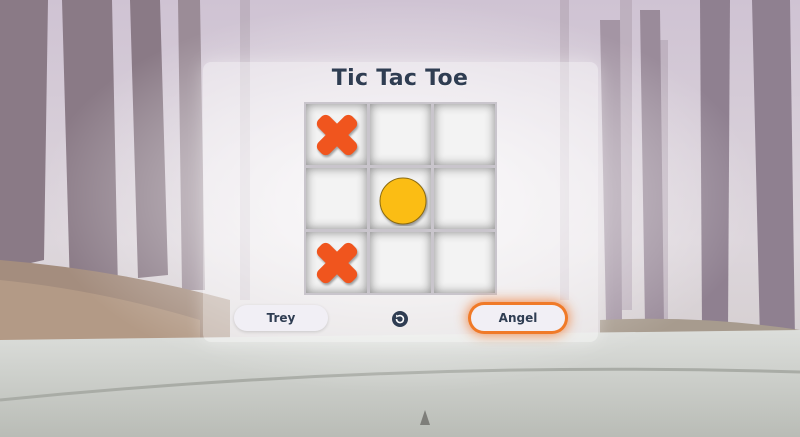  What do you see at coordinates (400, 78) in the screenshot?
I see `page-title: Tic Tac Toe` at bounding box center [400, 78].